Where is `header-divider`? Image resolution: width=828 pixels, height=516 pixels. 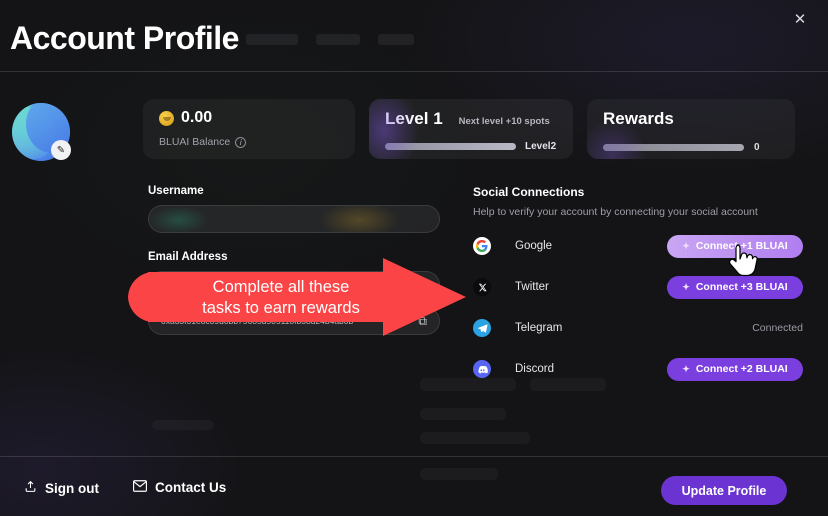
header-divider is located at coordinates (414, 71).